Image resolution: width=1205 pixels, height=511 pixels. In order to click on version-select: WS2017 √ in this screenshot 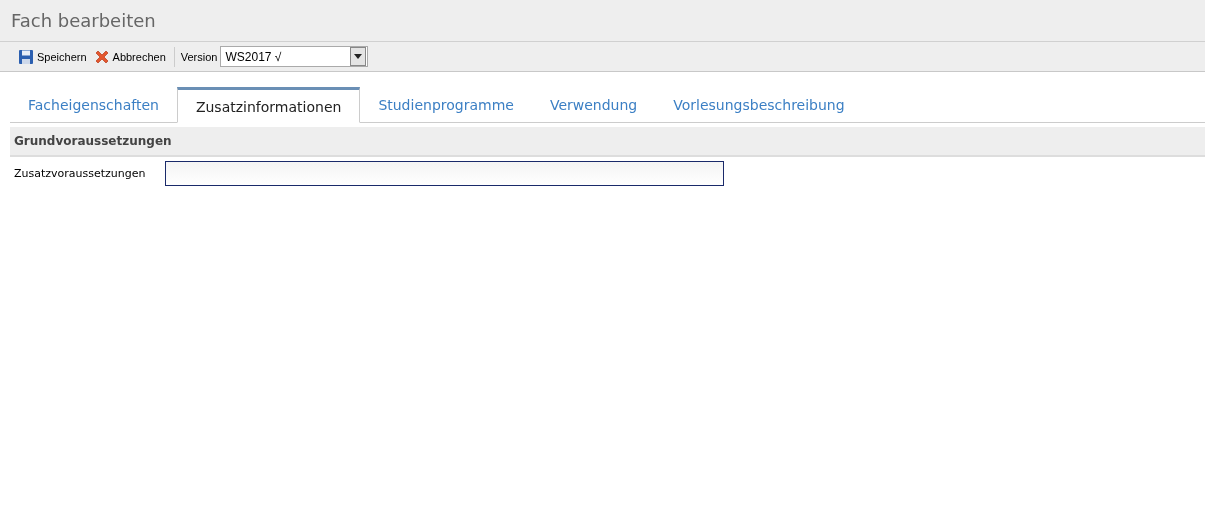, I will do `click(294, 56)`.